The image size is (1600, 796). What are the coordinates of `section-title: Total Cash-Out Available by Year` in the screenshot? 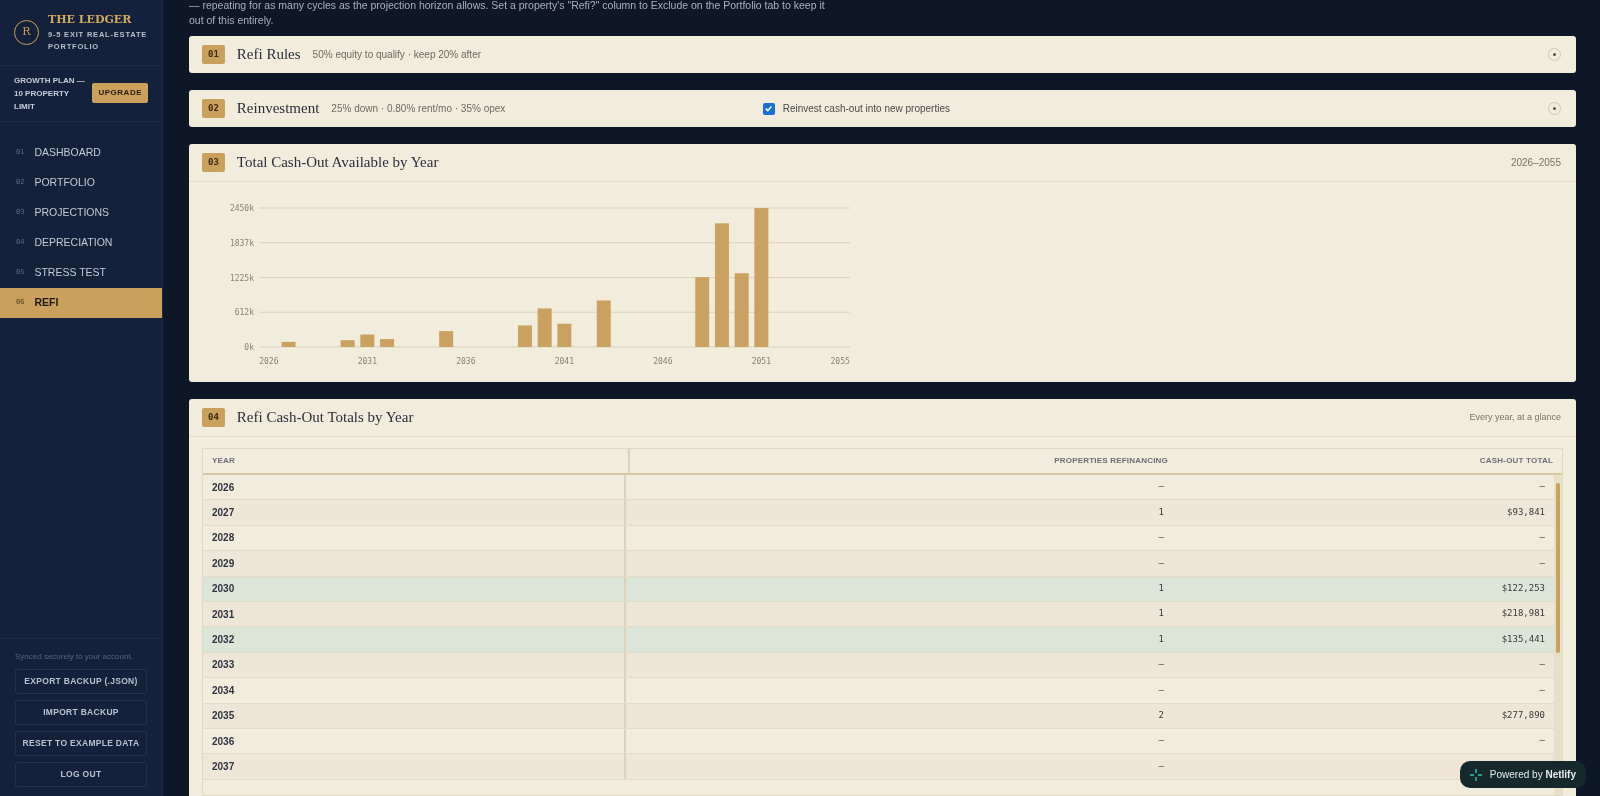 It's located at (337, 163).